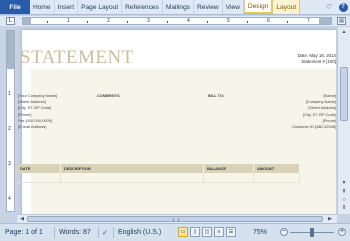  I want to click on billto-label: BILL TO:, so click(216, 95).